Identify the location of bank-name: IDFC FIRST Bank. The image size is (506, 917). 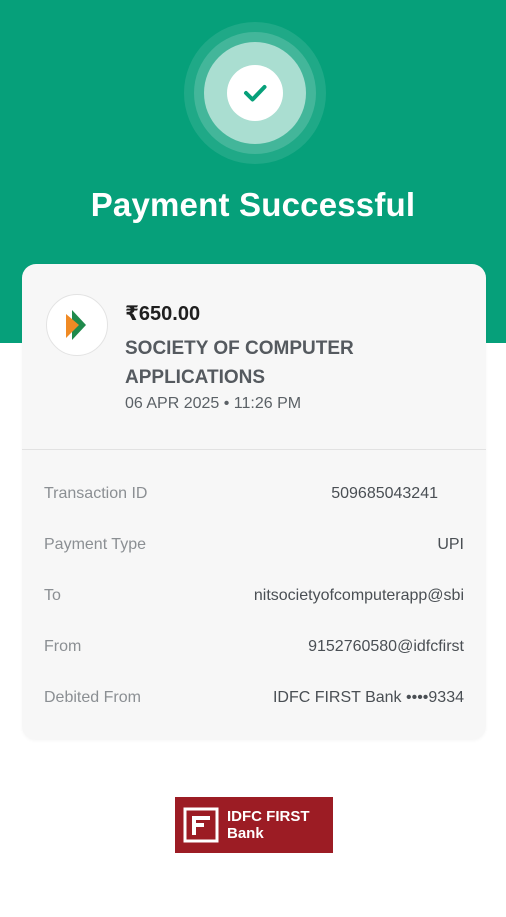
(268, 825).